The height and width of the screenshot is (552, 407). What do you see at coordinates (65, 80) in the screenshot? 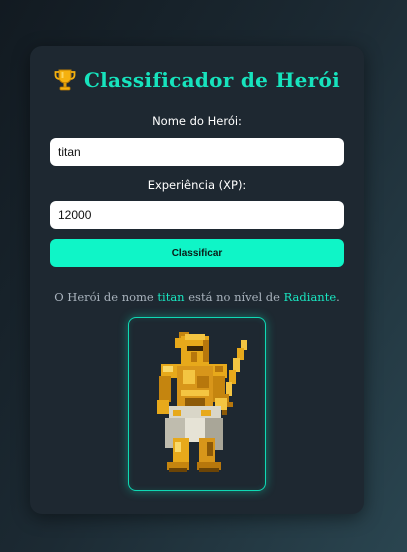
I see `trophy-icon` at bounding box center [65, 80].